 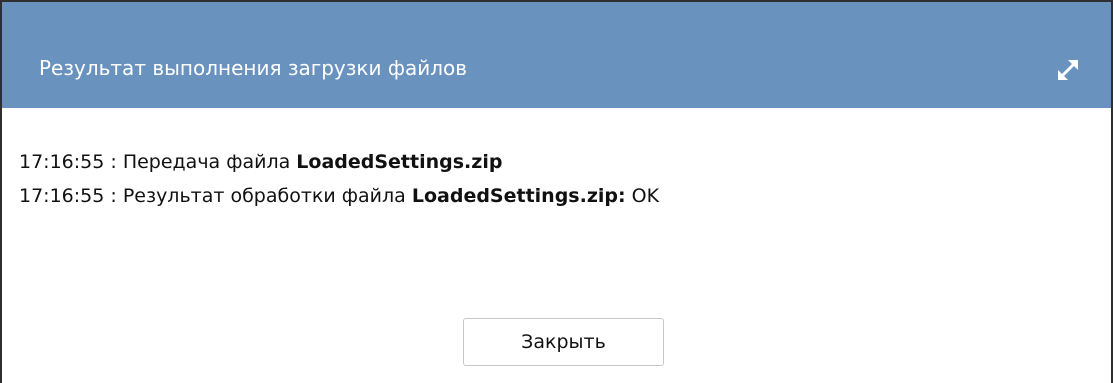 What do you see at coordinates (399, 162) in the screenshot?
I see `file-name: LoadedSettings.zip` at bounding box center [399, 162].